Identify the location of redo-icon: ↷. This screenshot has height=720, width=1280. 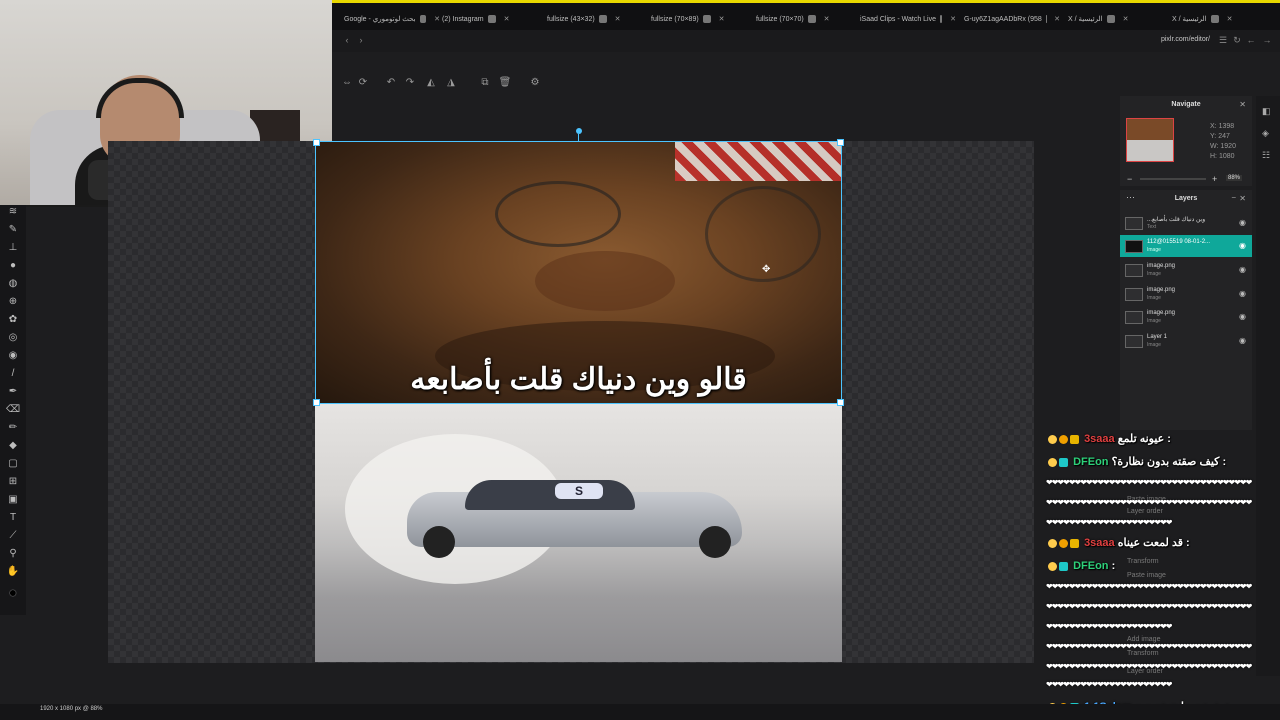
(410, 83).